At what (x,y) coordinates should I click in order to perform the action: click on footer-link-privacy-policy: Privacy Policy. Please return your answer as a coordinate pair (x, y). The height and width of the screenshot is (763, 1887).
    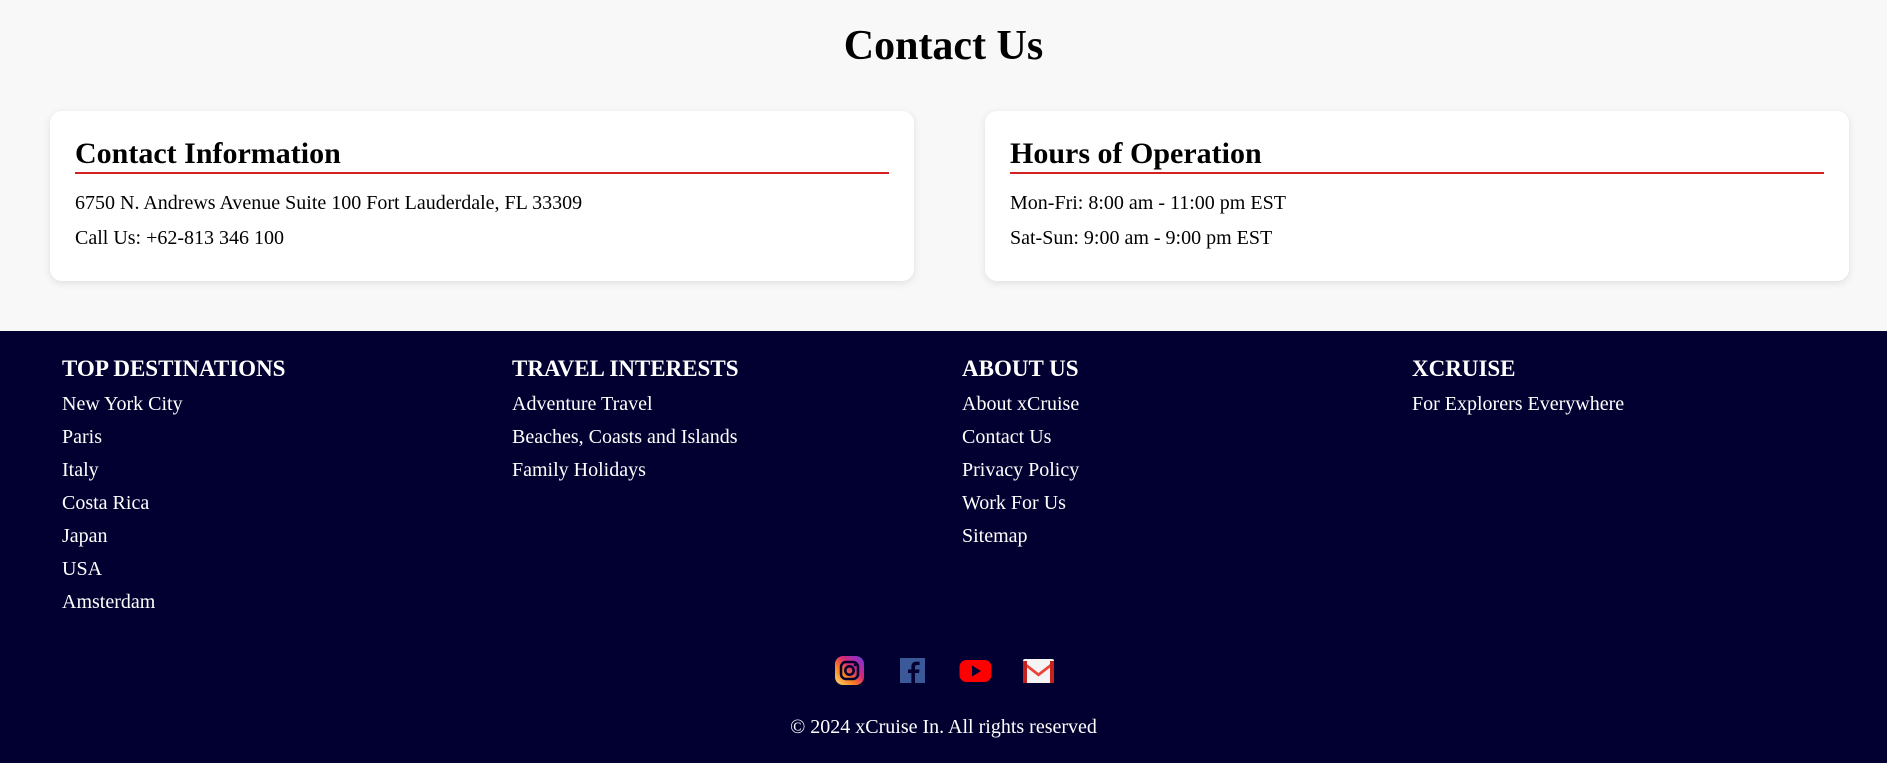
    Looking at the image, I should click on (1020, 470).